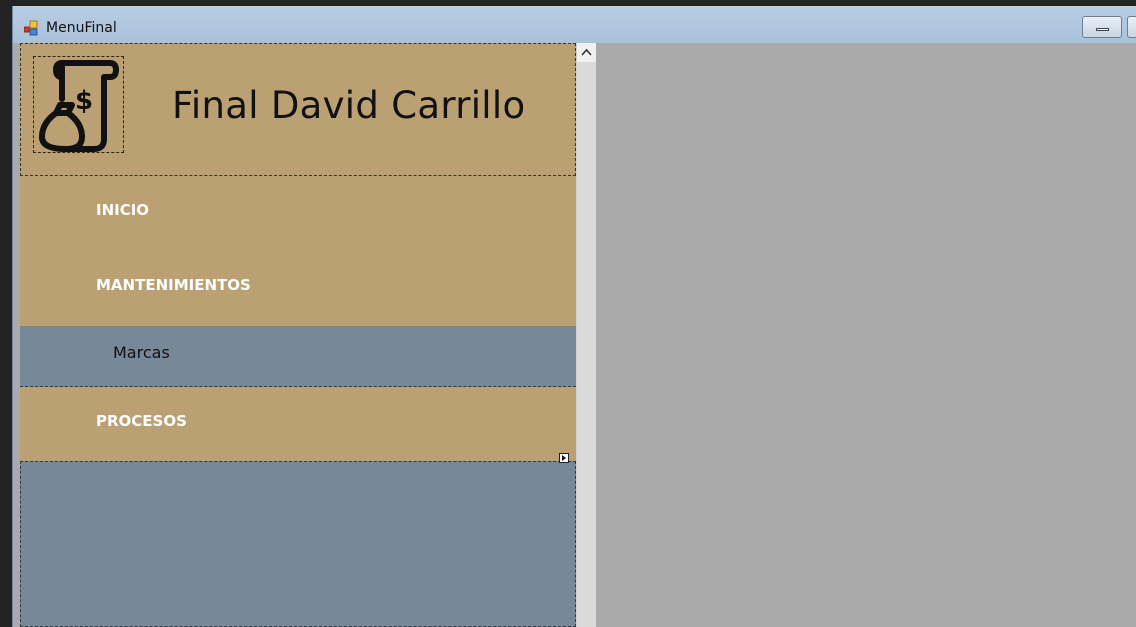 The width and height of the screenshot is (1136, 627). I want to click on submenu-item-marcas: Marcas, so click(298, 356).